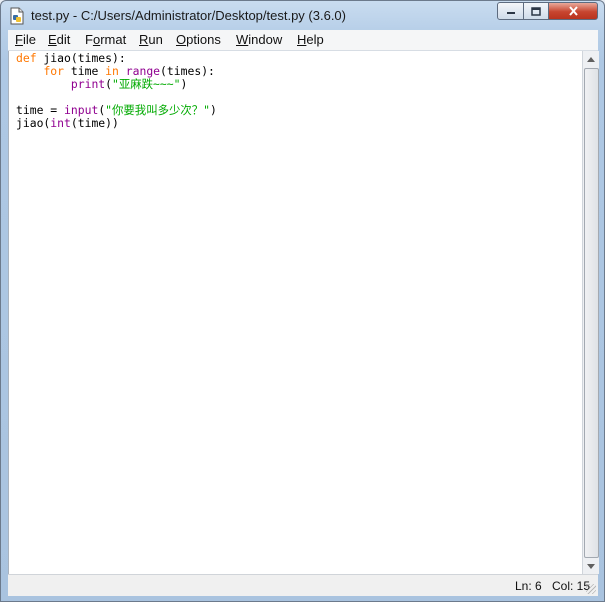  I want to click on menu-help: Help, so click(310, 39).